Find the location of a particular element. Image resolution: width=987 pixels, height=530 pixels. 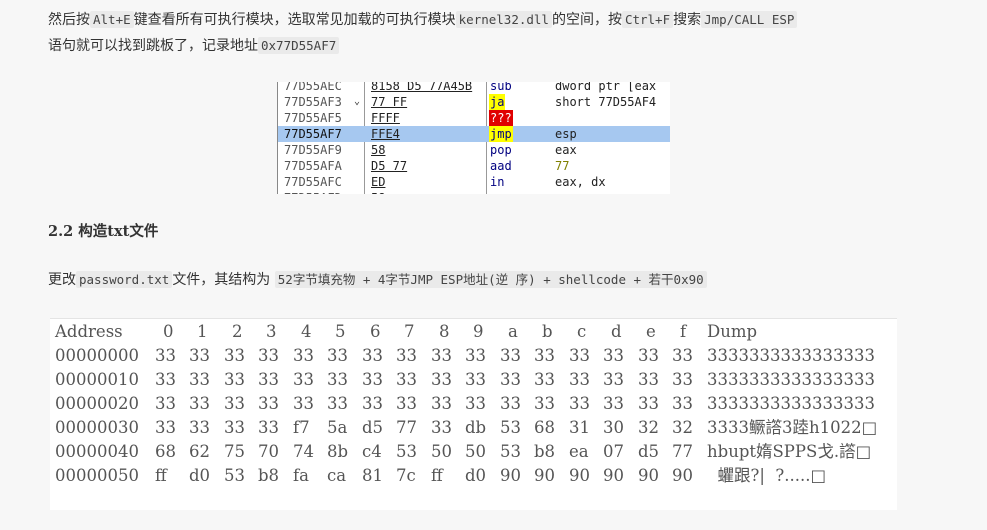

hex-header-cell: Dump is located at coordinates (732, 331).